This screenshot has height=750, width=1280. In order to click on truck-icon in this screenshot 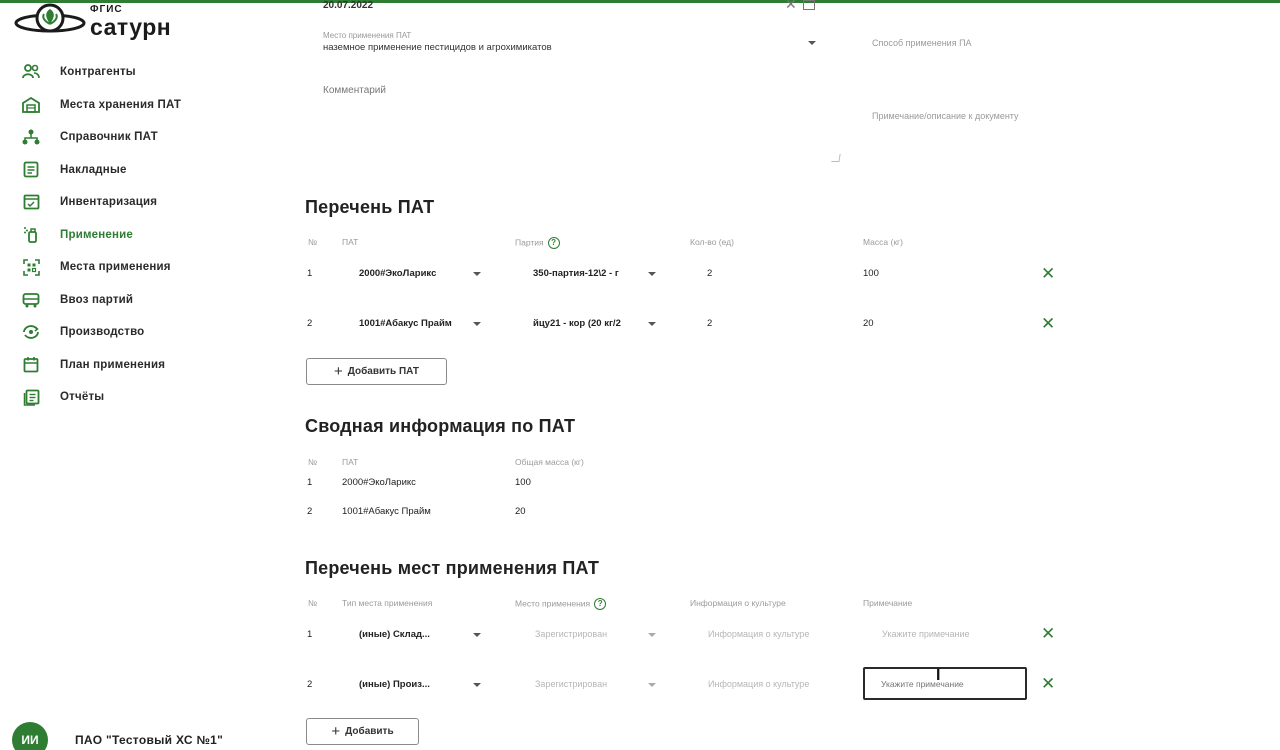, I will do `click(31, 300)`.